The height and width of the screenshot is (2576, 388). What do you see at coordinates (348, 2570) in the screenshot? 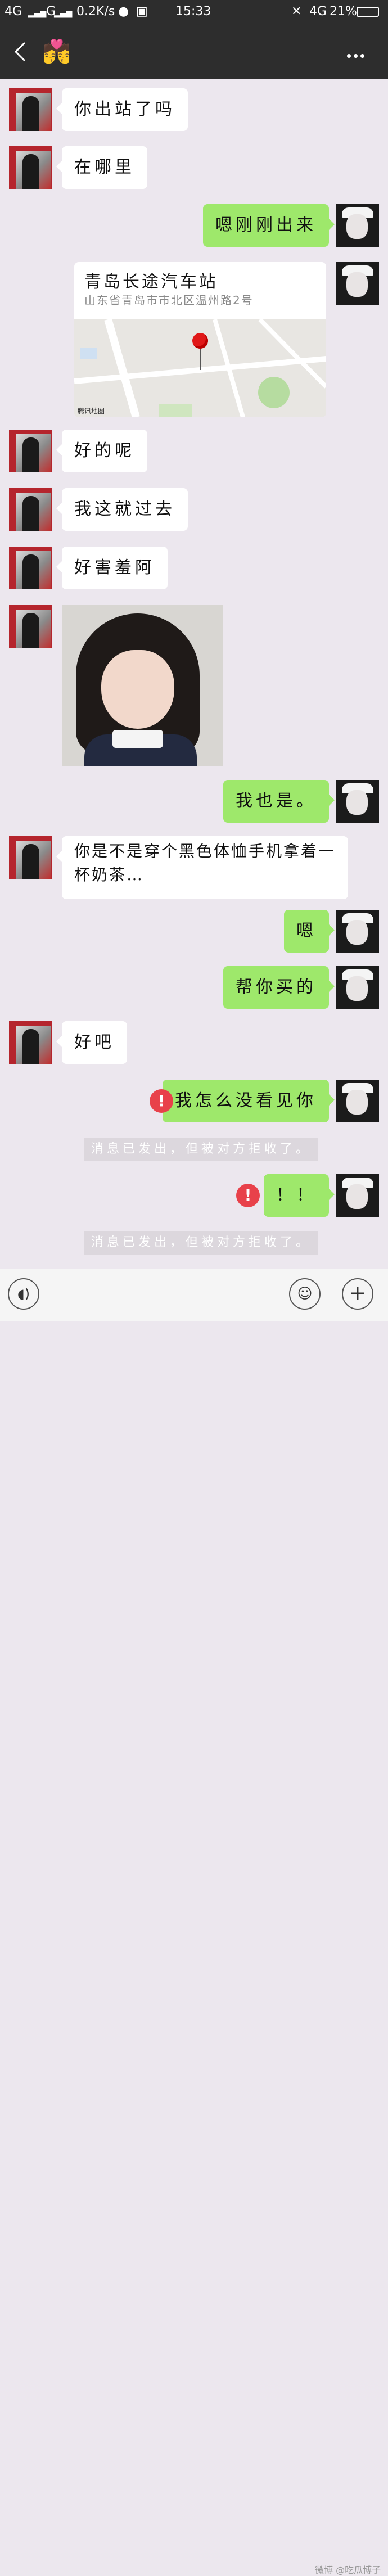
I see `watermark: 微博 @吃瓜博子` at bounding box center [348, 2570].